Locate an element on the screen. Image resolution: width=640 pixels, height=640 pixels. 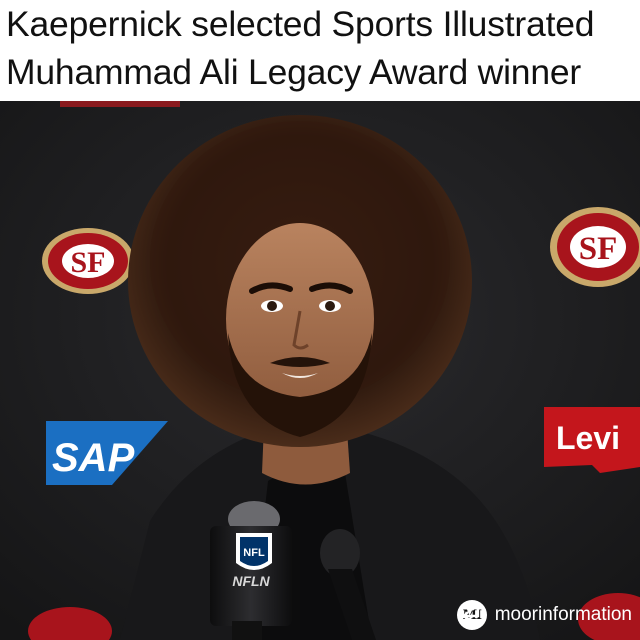
niners-logo-left-text: SF is located at coordinates (87, 262).